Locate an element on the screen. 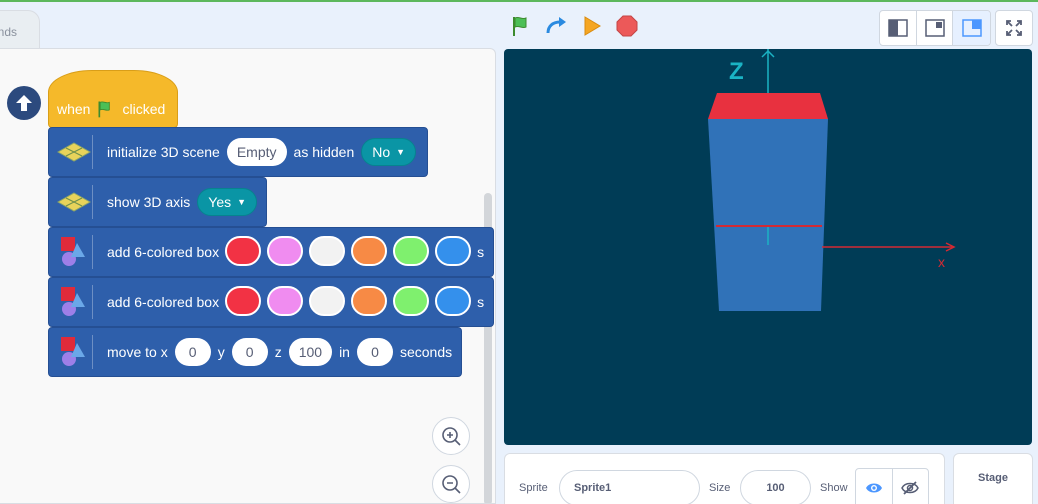 This screenshot has height=504, width=1038. stage-tab-label: Stage is located at coordinates (993, 478).